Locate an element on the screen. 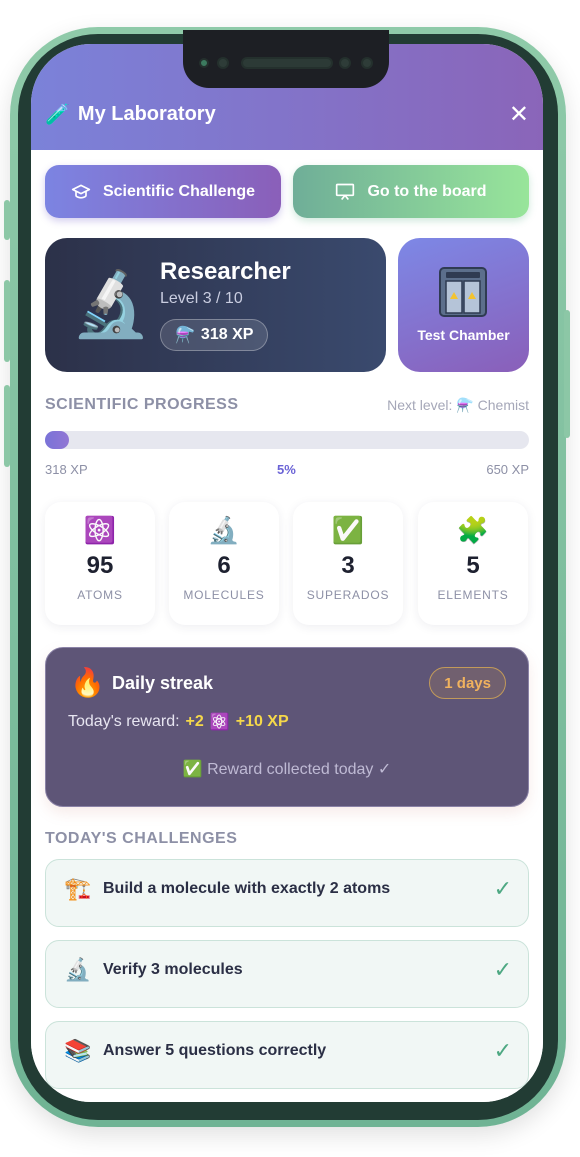 This screenshot has width=580, height=1157. challenge-text: Answer 5 questions correctly is located at coordinates (215, 1050).